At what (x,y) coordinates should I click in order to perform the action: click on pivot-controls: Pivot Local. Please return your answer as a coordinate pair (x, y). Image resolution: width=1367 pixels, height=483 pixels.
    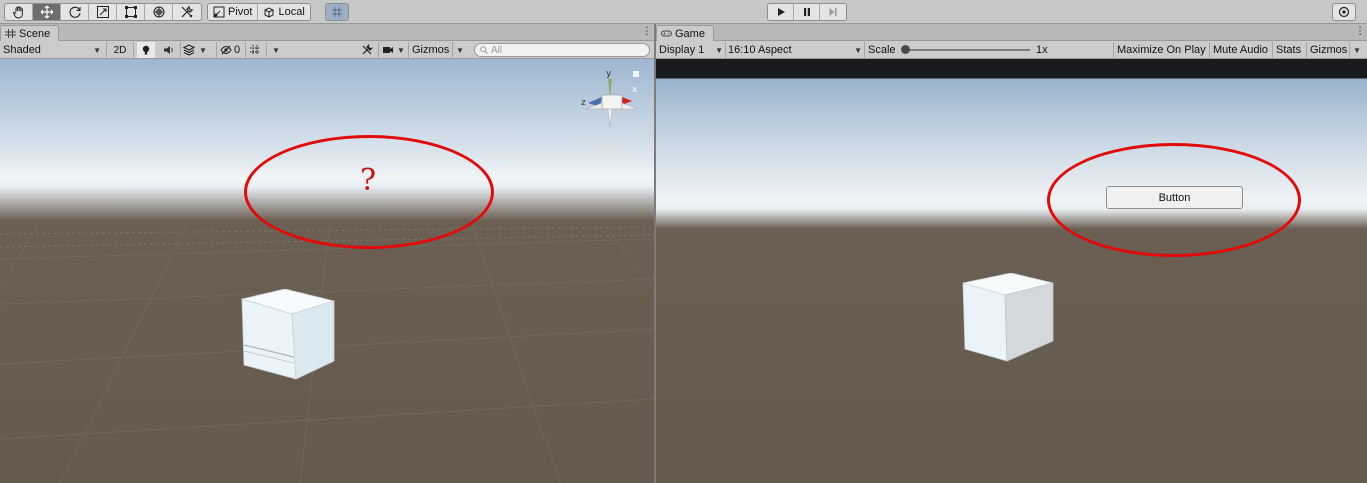
    Looking at the image, I should click on (259, 12).